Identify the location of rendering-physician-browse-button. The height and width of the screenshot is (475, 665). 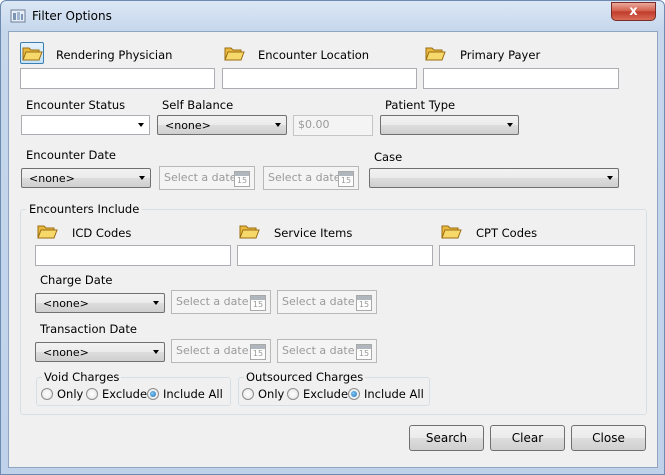
(32, 53).